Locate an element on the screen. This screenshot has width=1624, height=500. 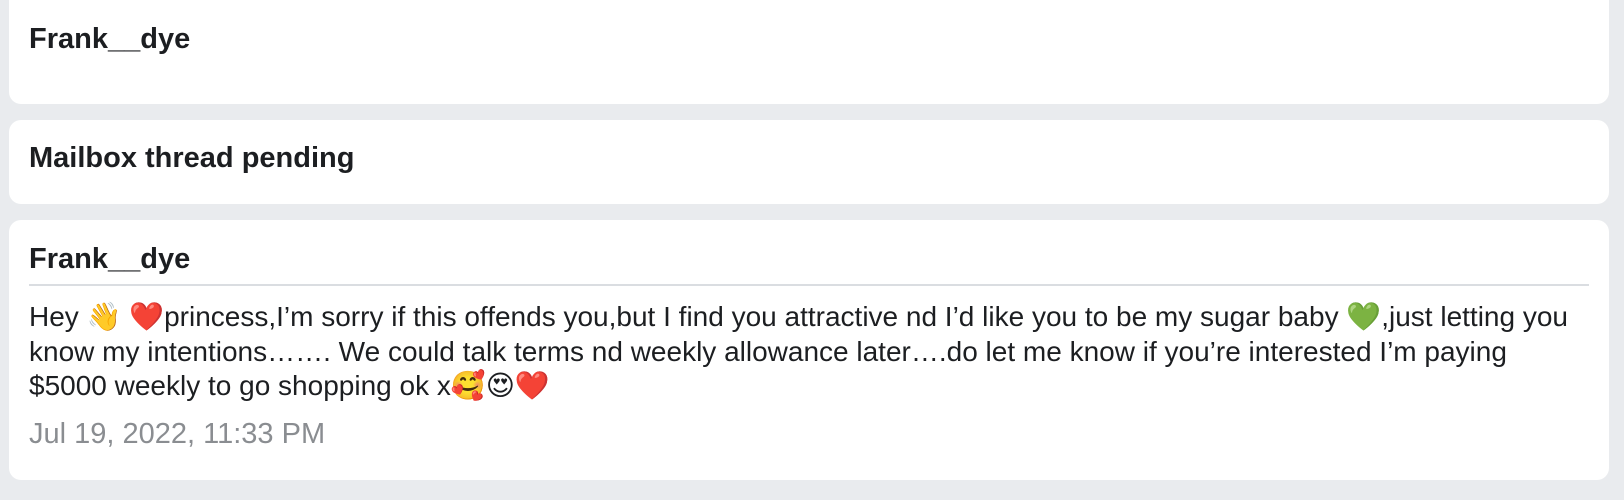
sender-name: Frank__dye is located at coordinates (110, 39).